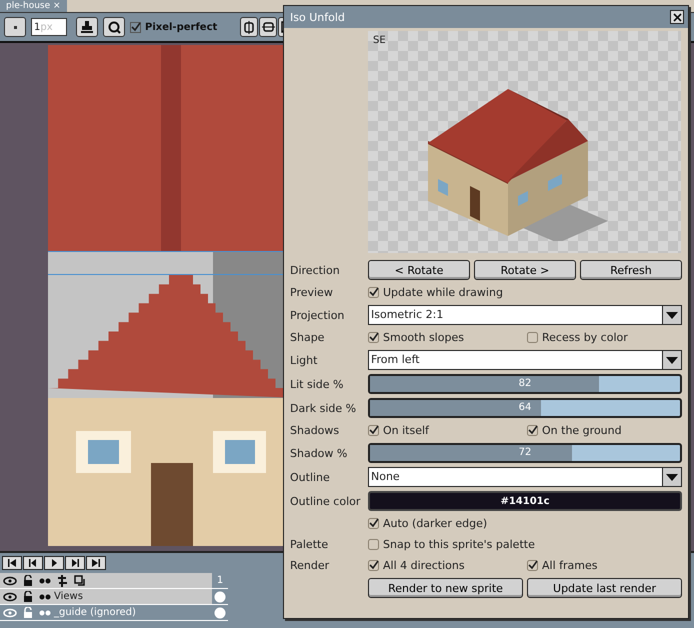  What do you see at coordinates (631, 270) in the screenshot?
I see `dialog-button: Refresh` at bounding box center [631, 270].